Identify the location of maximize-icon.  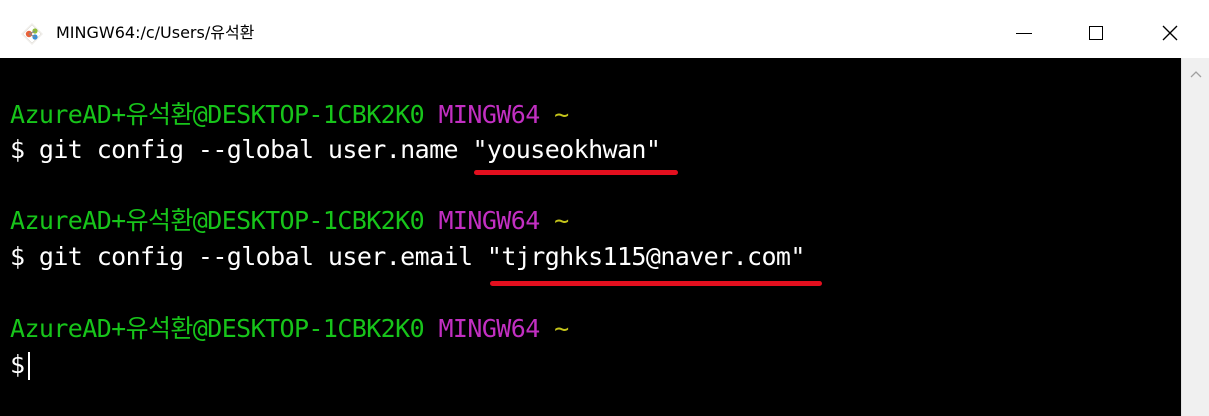
(1096, 33).